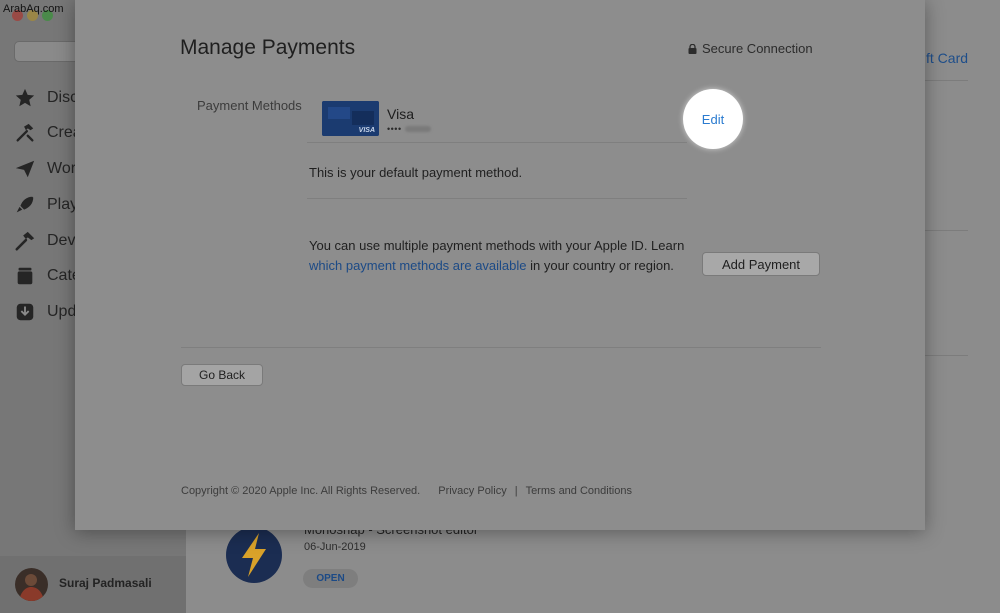  I want to click on app-icon, so click(254, 555).